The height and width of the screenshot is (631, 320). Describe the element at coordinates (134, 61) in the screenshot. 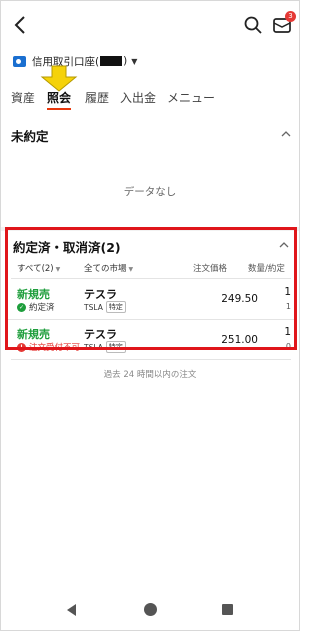

I see `caret-down-icon: ▼` at that location.